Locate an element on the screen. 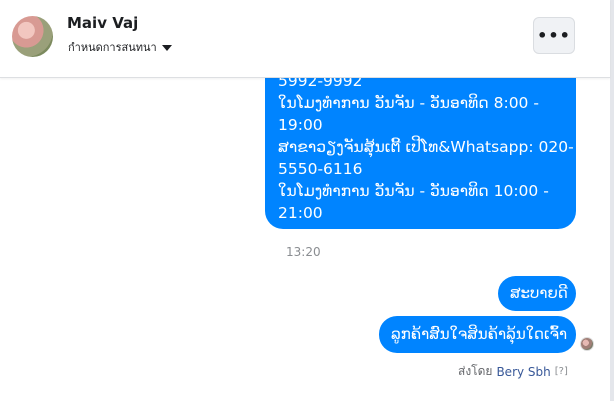 The image size is (614, 401). help-link: [?] is located at coordinates (561, 371).